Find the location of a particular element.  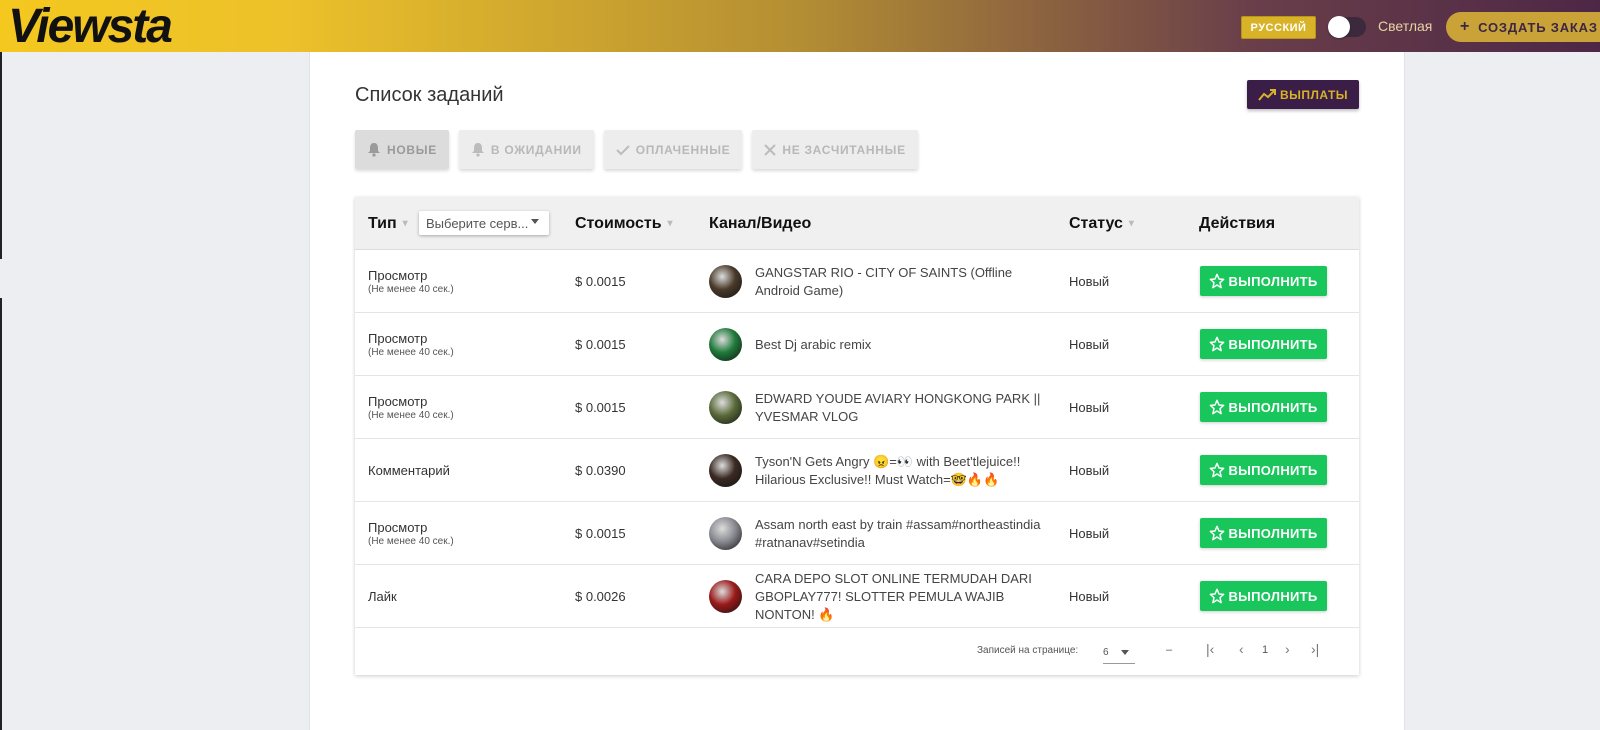

type-cell: Лайк is located at coordinates (382, 596).